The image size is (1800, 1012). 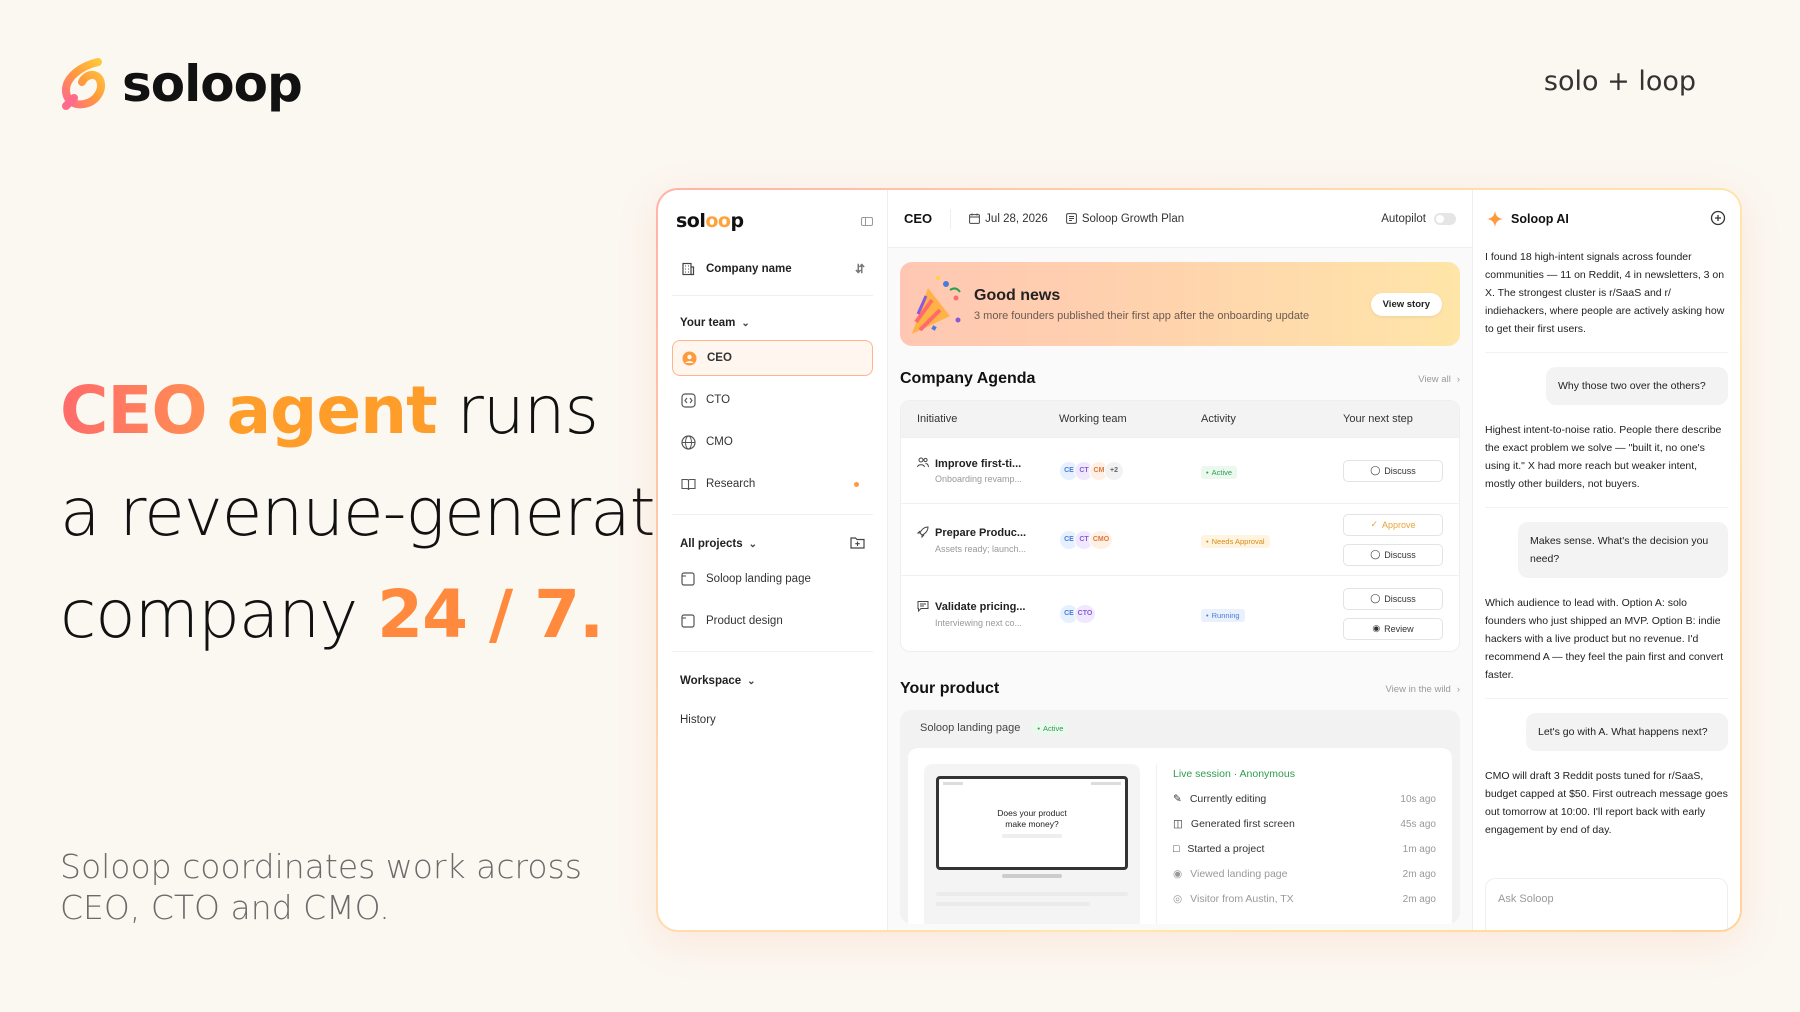 I want to click on globe-icon: ◎, so click(x=1178, y=899).